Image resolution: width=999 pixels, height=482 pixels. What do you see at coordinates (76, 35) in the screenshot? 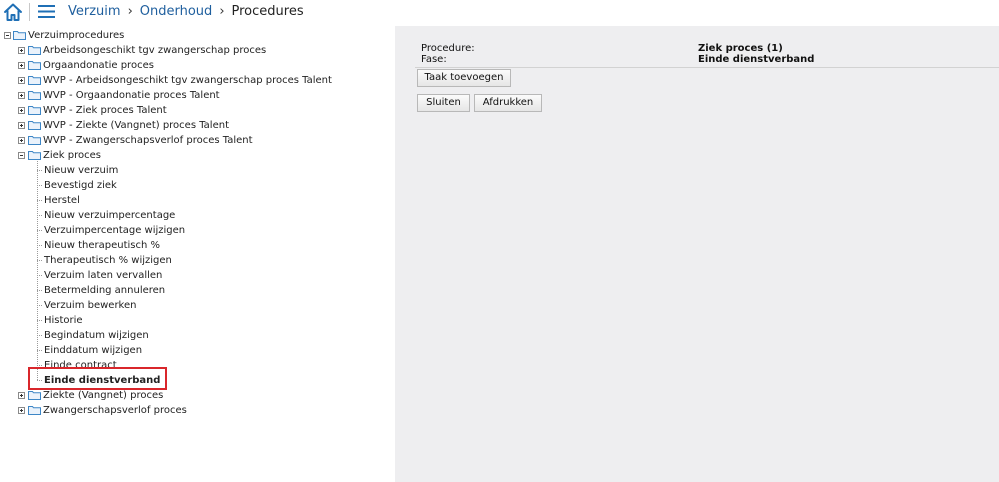
I see `tree-root-label: Verzuimprocedures` at bounding box center [76, 35].